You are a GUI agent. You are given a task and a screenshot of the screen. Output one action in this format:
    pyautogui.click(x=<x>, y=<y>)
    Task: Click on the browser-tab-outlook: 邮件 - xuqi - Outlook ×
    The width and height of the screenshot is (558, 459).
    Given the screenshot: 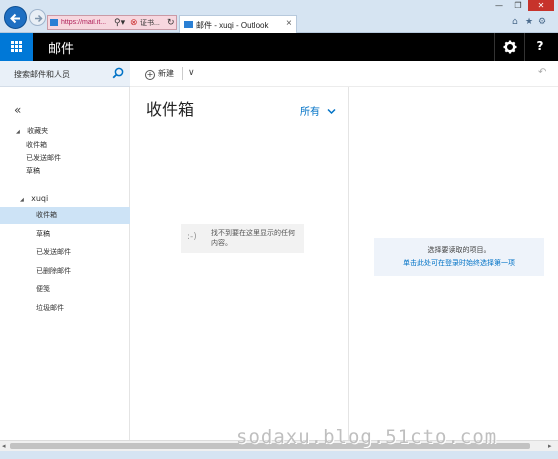 What is the action you would take?
    pyautogui.click(x=238, y=24)
    